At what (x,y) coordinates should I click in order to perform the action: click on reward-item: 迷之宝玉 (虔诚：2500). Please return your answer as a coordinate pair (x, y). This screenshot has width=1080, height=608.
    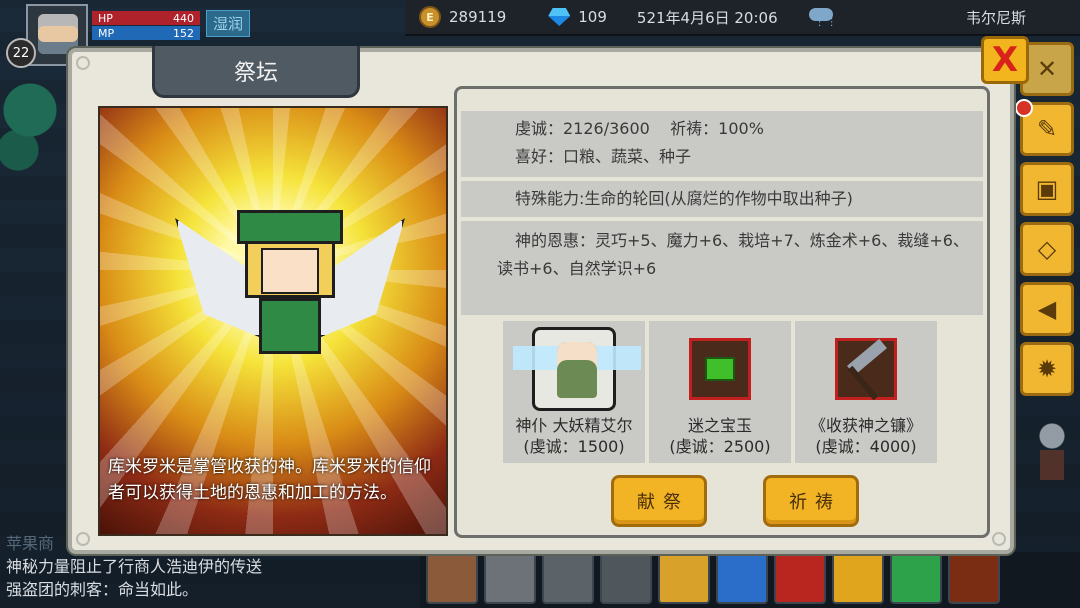
    Looking at the image, I should click on (720, 392).